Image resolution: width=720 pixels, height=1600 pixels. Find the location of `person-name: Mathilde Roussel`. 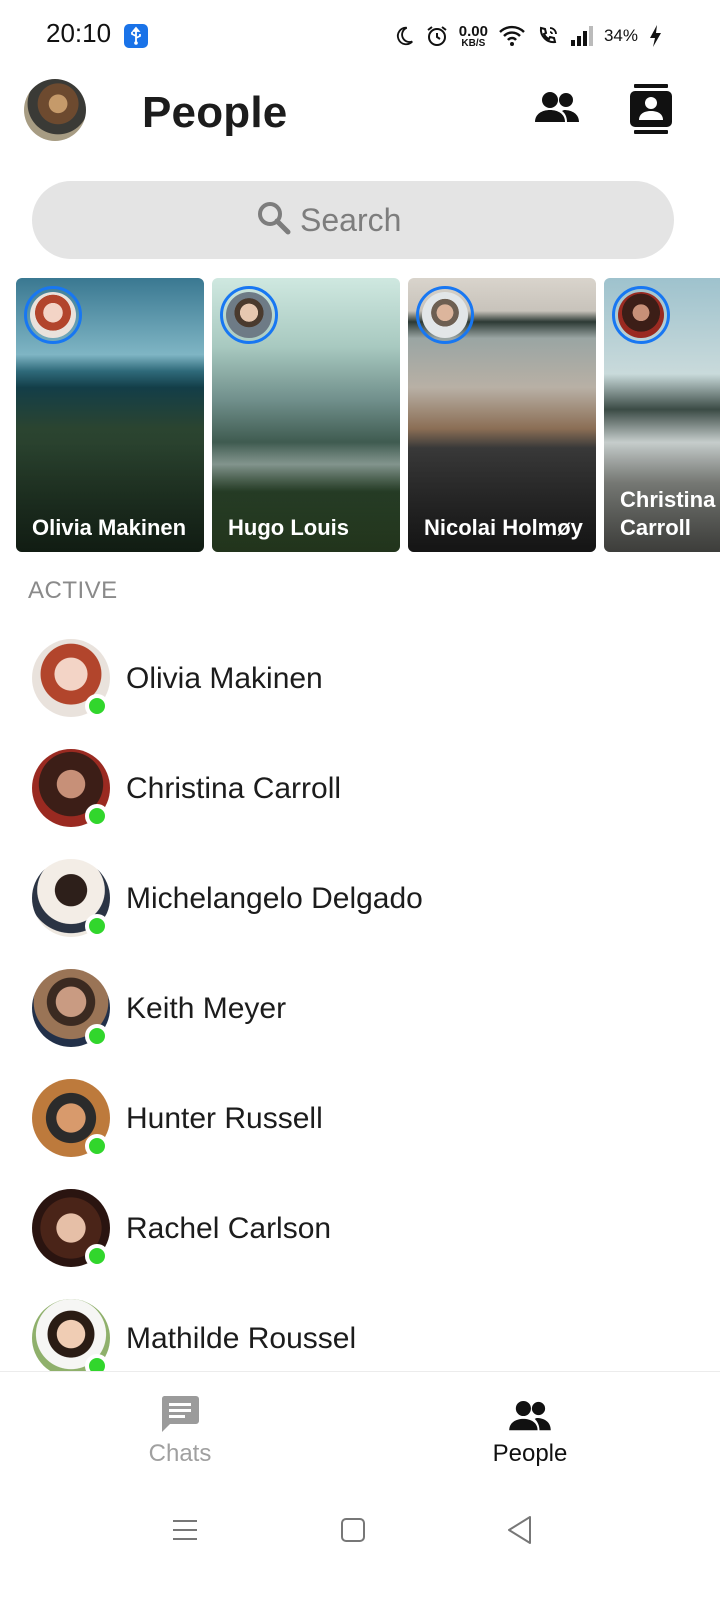

person-name: Mathilde Roussel is located at coordinates (241, 1338).